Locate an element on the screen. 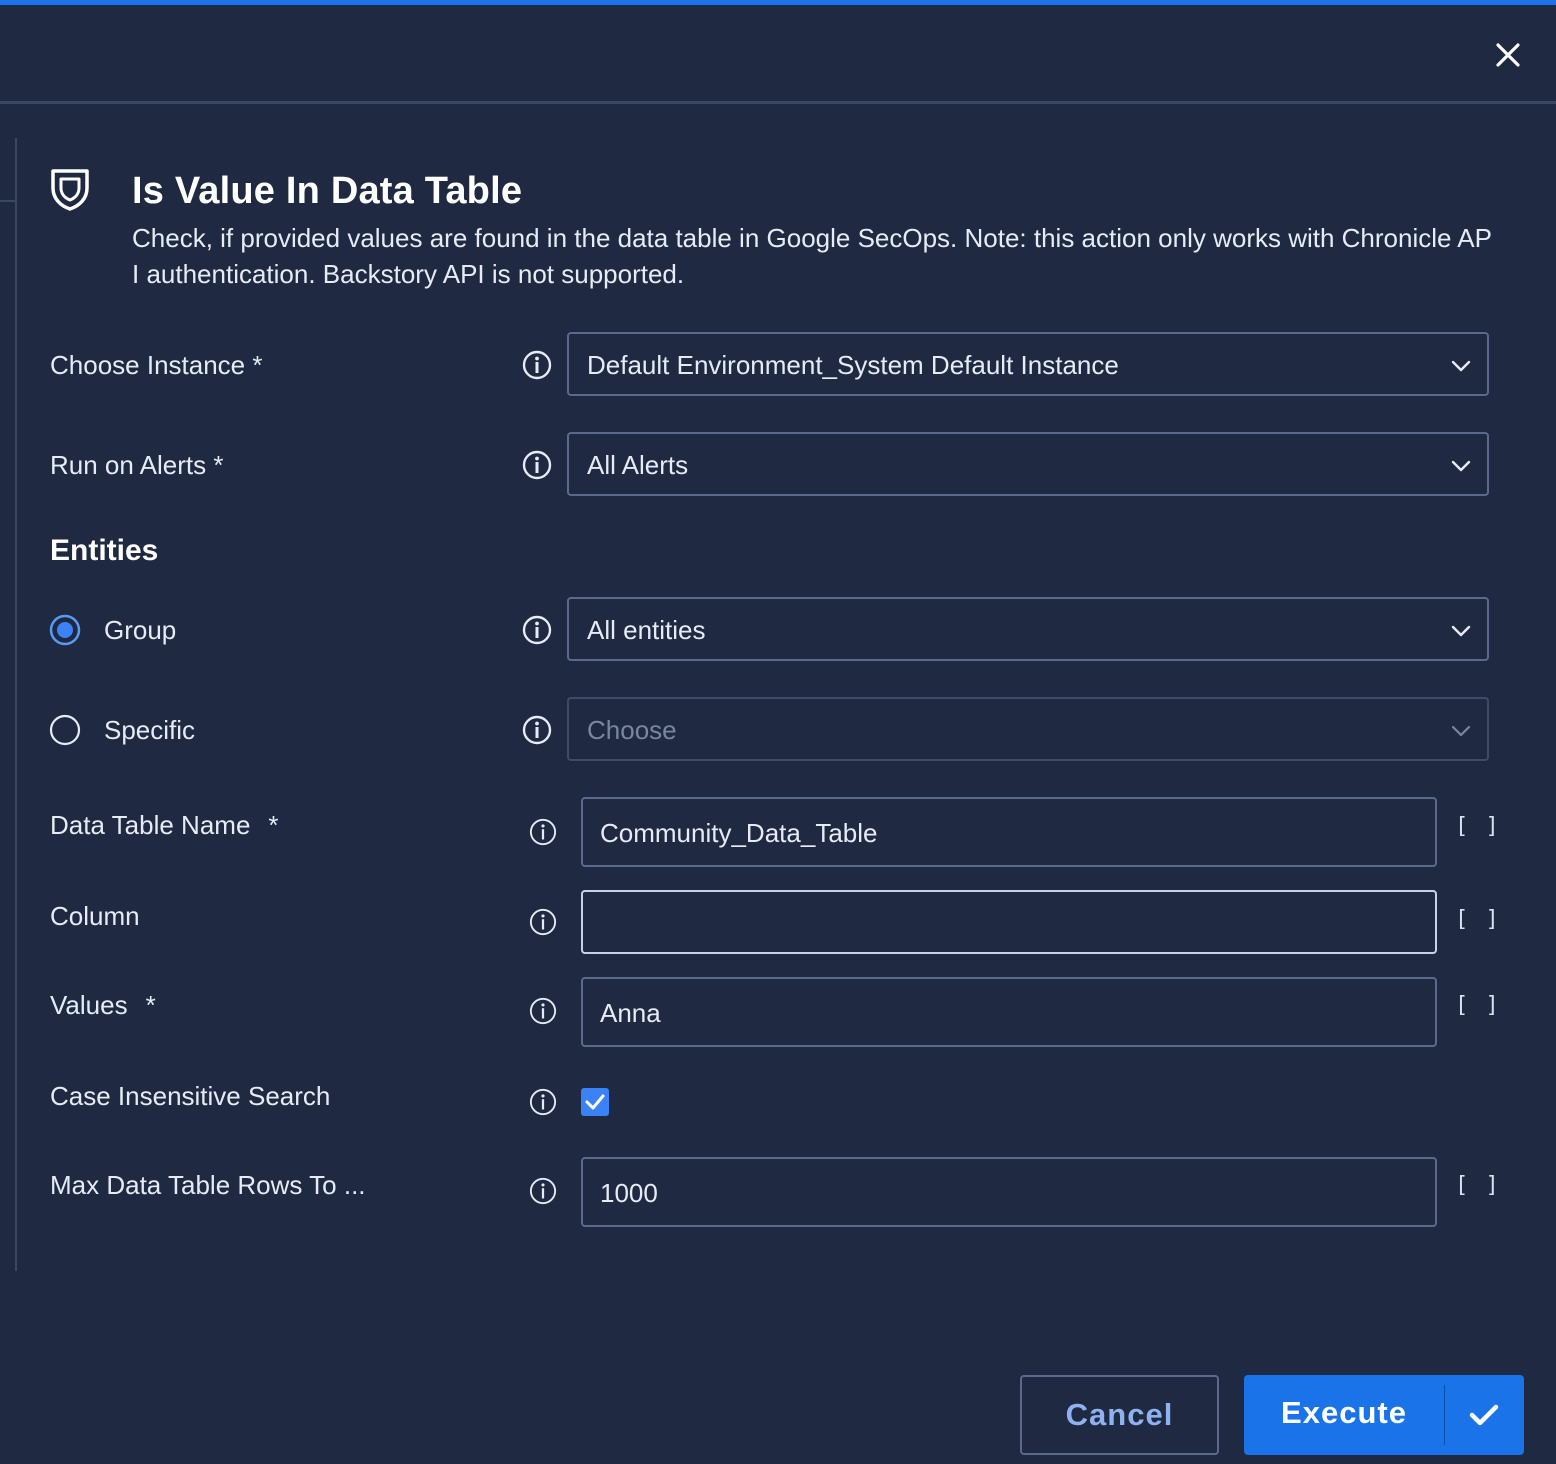 This screenshot has height=1464, width=1556. group-entities-value: All entities is located at coordinates (646, 630).